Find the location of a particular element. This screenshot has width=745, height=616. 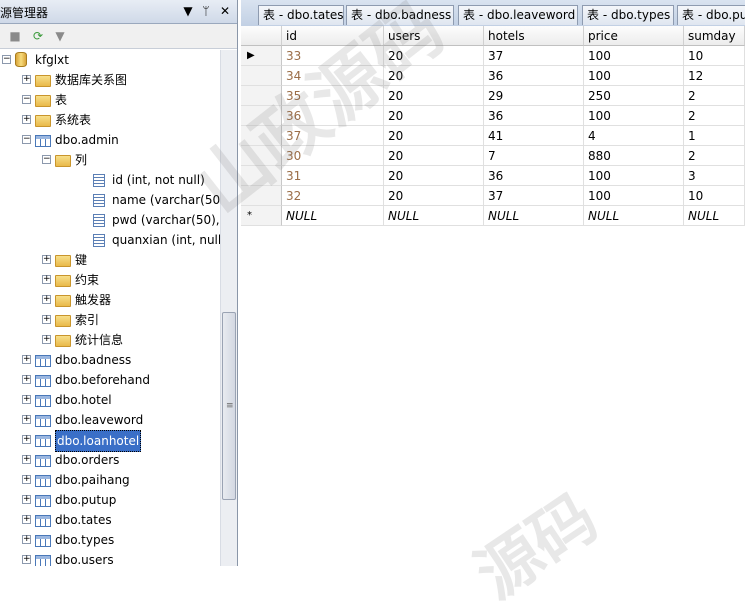

grid-cell: 35 is located at coordinates (333, 96).